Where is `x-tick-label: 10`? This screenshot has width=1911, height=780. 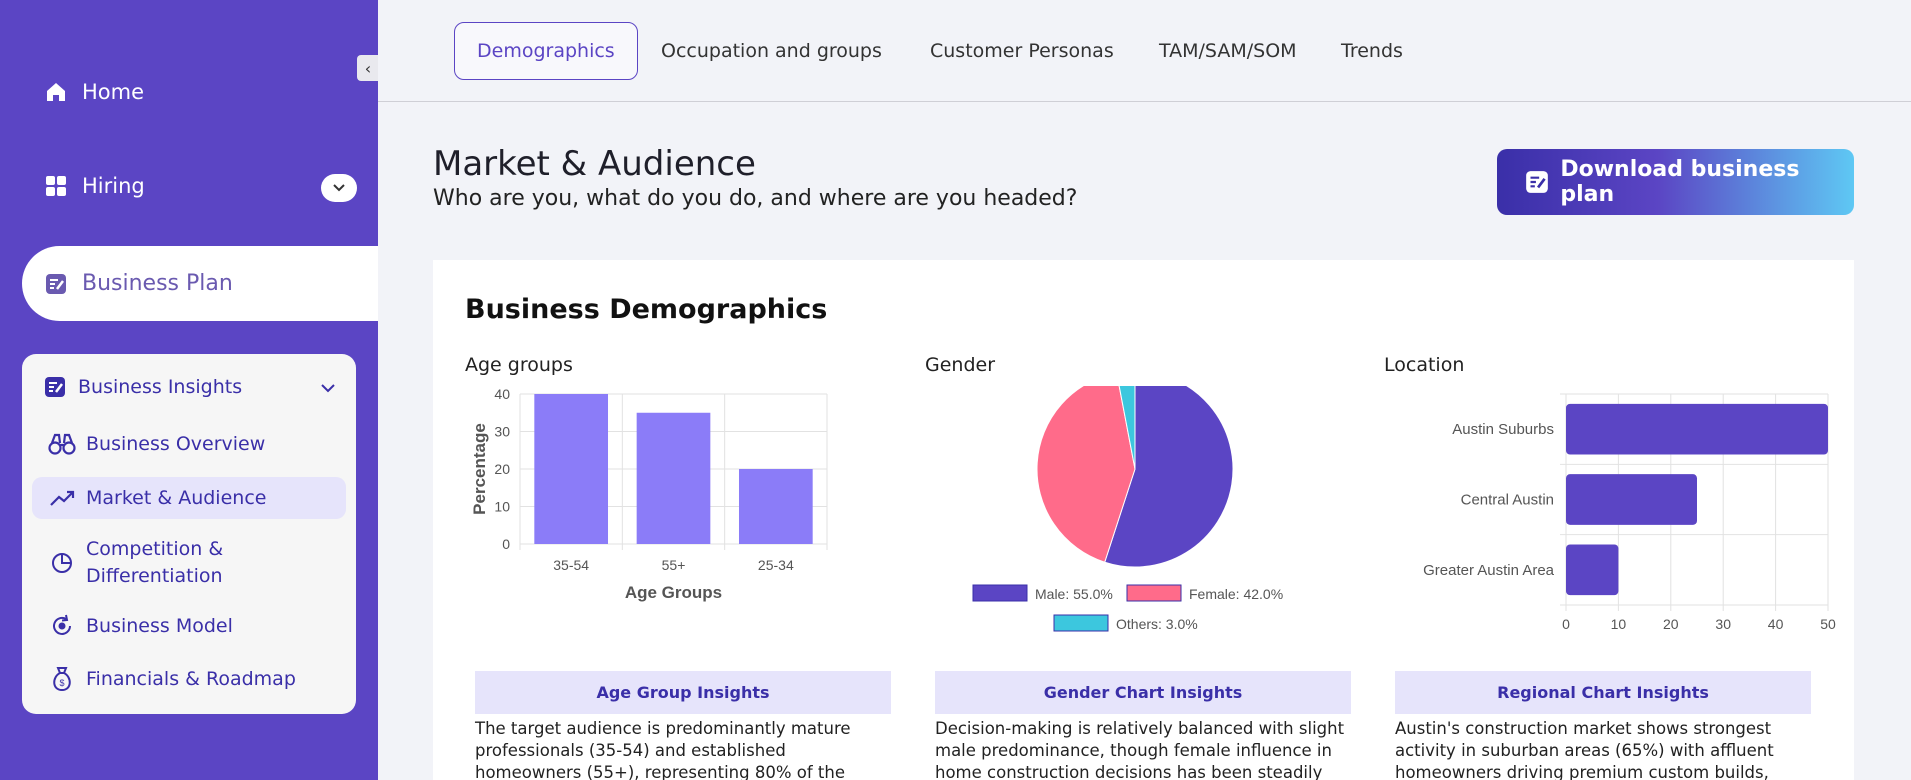 x-tick-label: 10 is located at coordinates (1619, 624).